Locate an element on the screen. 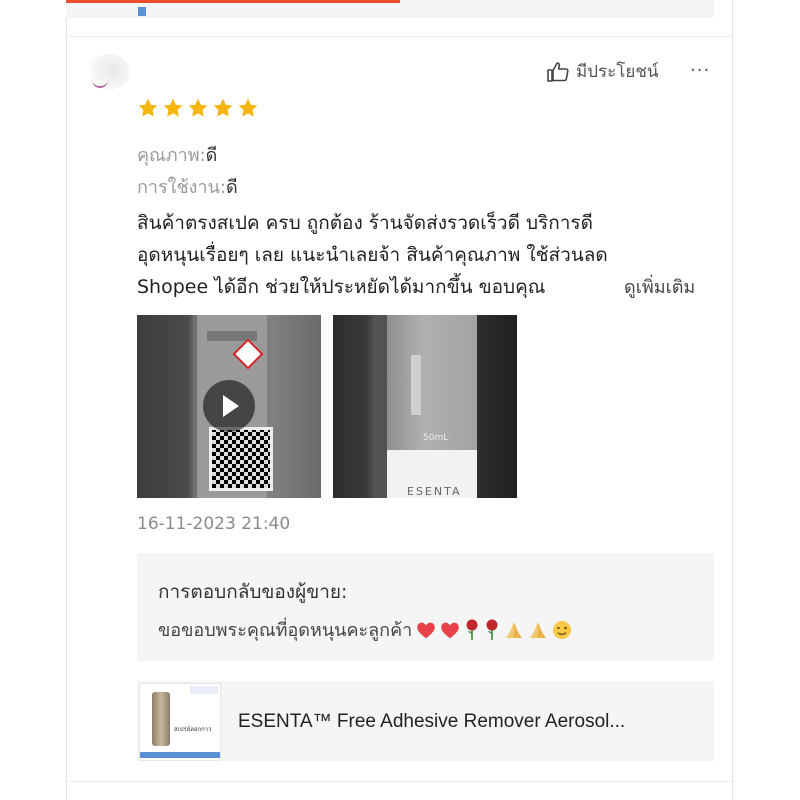 The image size is (800, 800). see-more-link: ดูเพิ่มเติม is located at coordinates (650, 288).